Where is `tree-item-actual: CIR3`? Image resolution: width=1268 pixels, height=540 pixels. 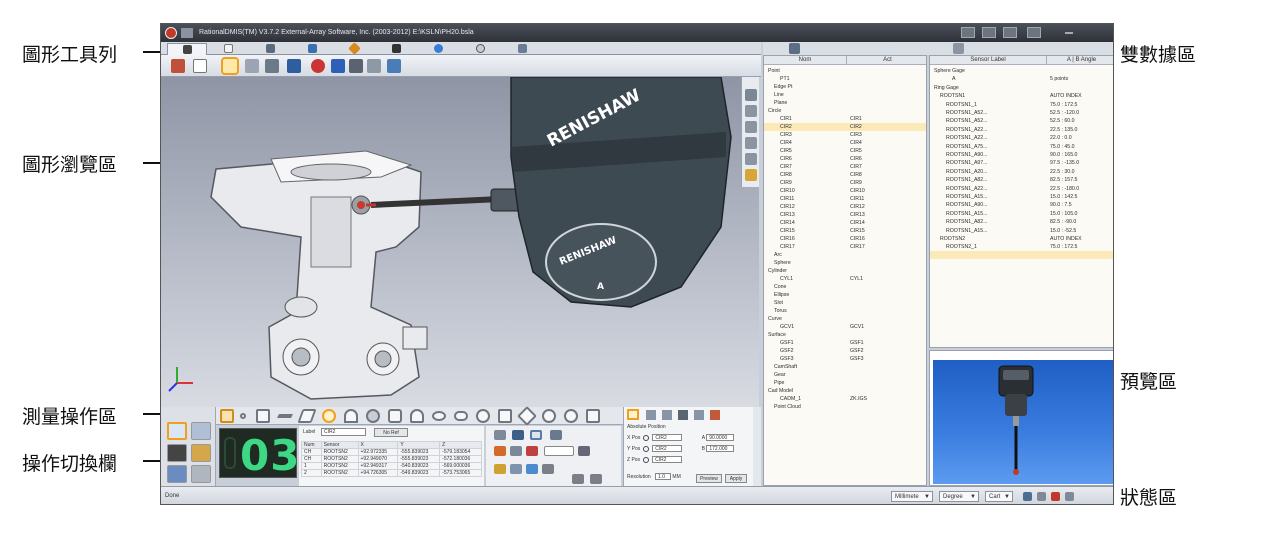
tree-item-actual: CIR3 is located at coordinates (856, 135).